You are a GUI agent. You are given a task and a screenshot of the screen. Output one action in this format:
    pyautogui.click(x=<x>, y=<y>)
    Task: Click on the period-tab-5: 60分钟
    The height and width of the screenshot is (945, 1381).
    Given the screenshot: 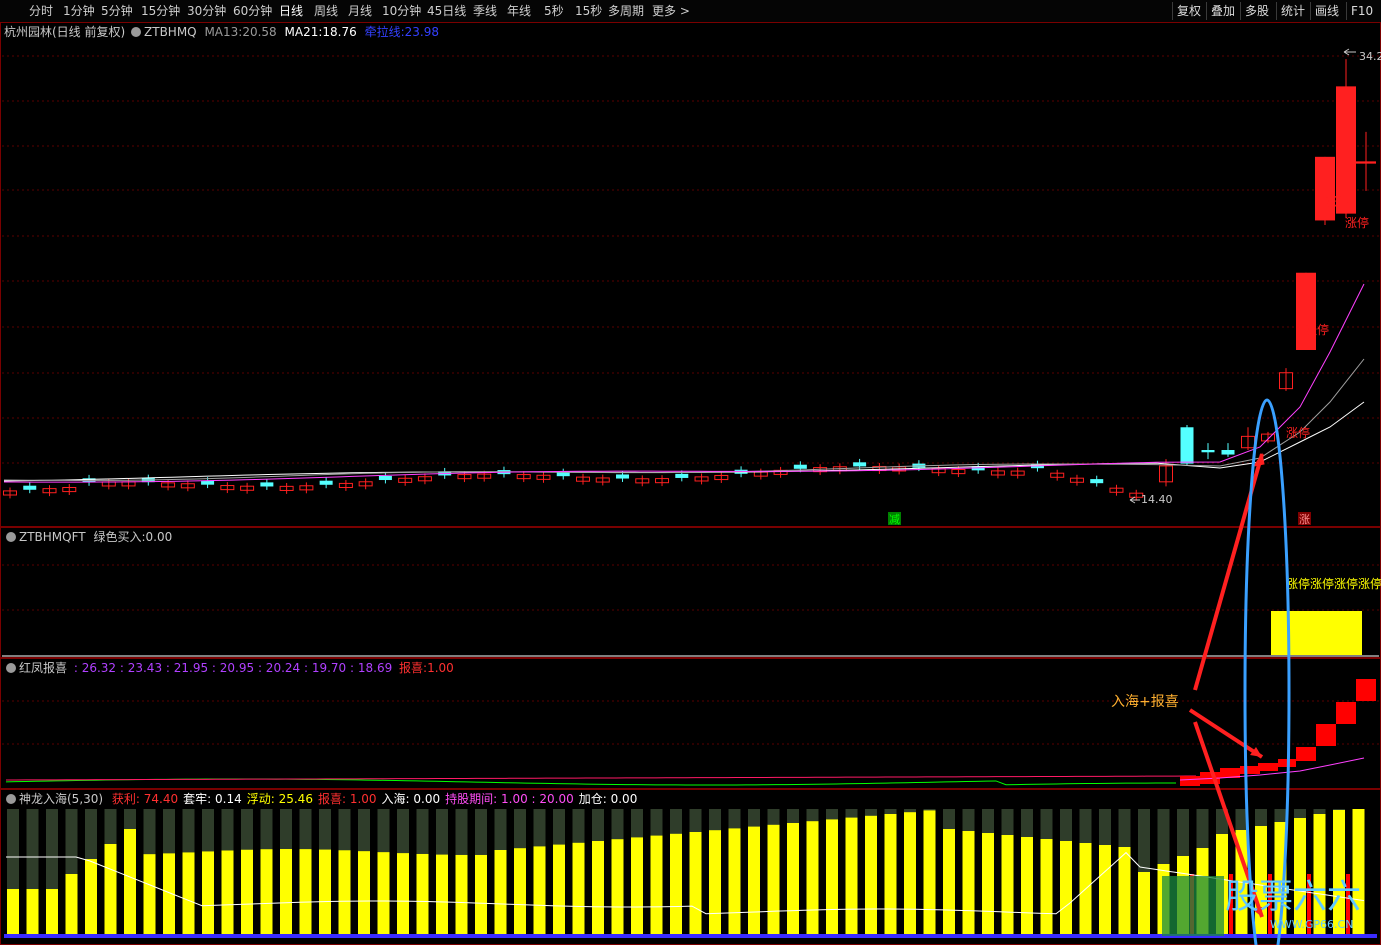 What is the action you would take?
    pyautogui.click(x=252, y=11)
    